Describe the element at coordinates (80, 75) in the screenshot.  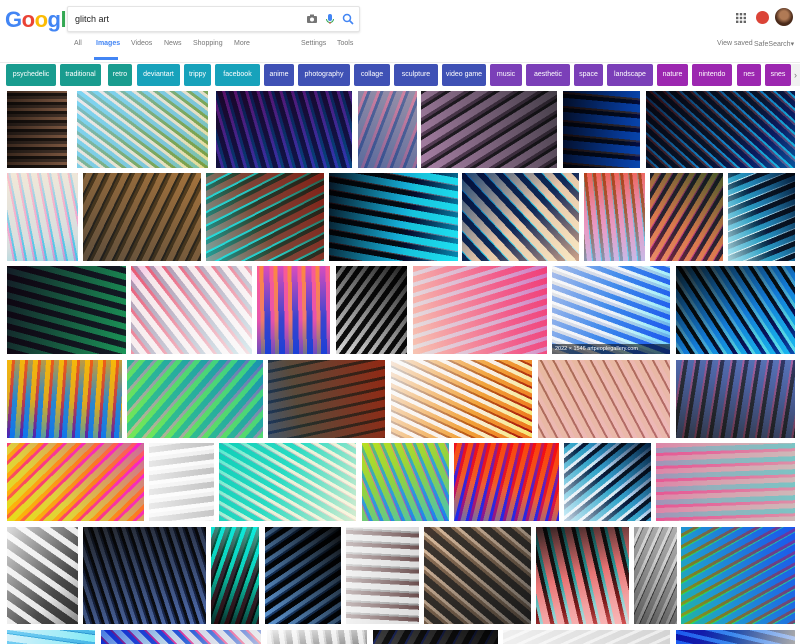
I see `chip-traditional: traditional` at that location.